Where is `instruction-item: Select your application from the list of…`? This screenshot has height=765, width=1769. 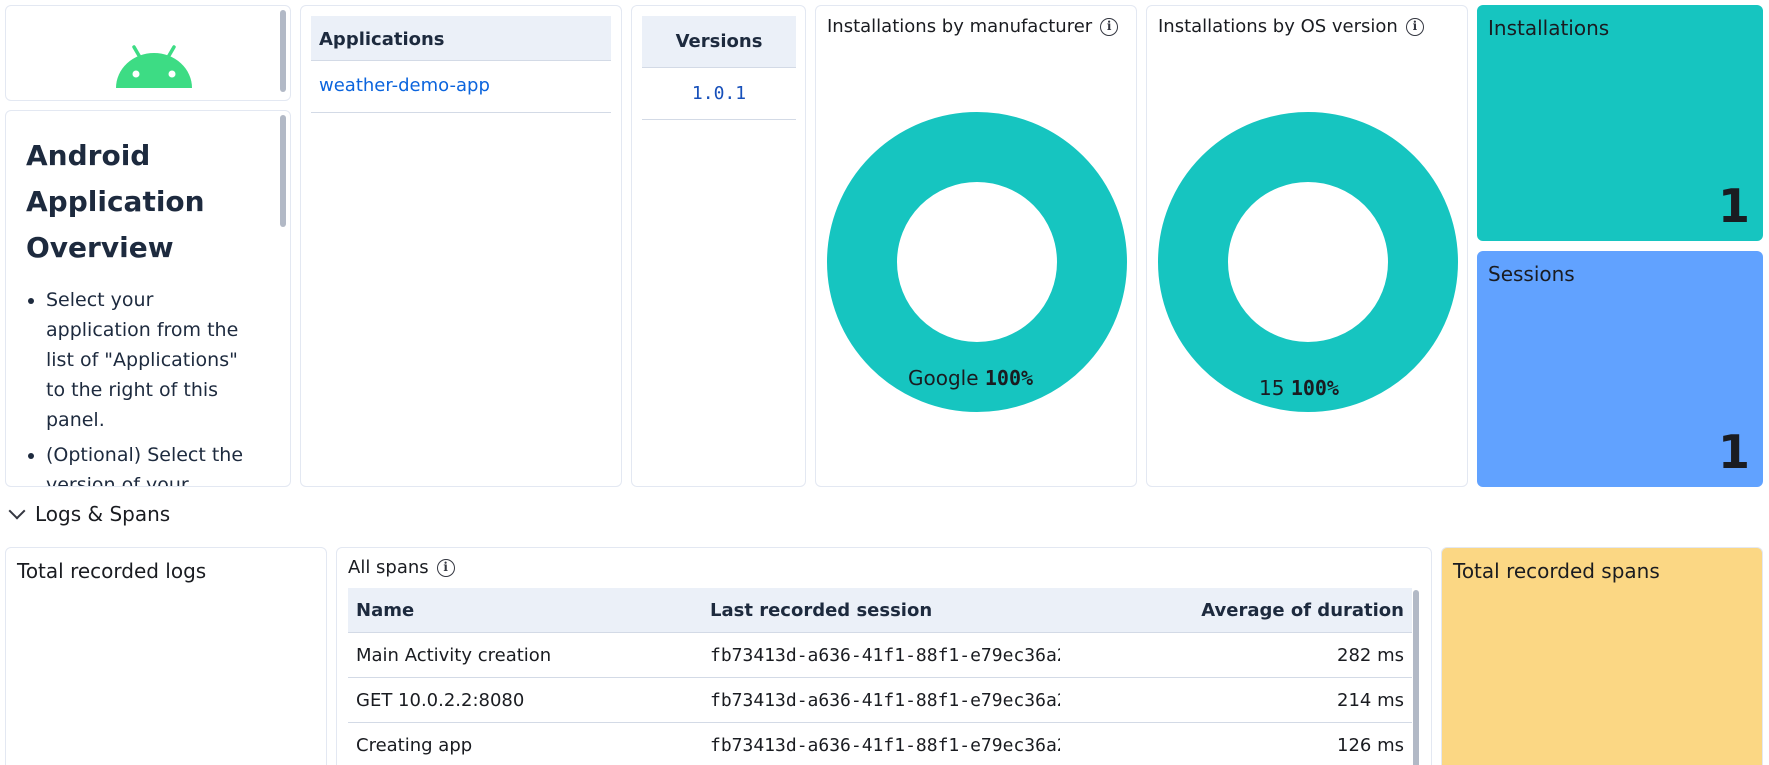
instruction-item: Select your application from the list of… is located at coordinates (151, 360).